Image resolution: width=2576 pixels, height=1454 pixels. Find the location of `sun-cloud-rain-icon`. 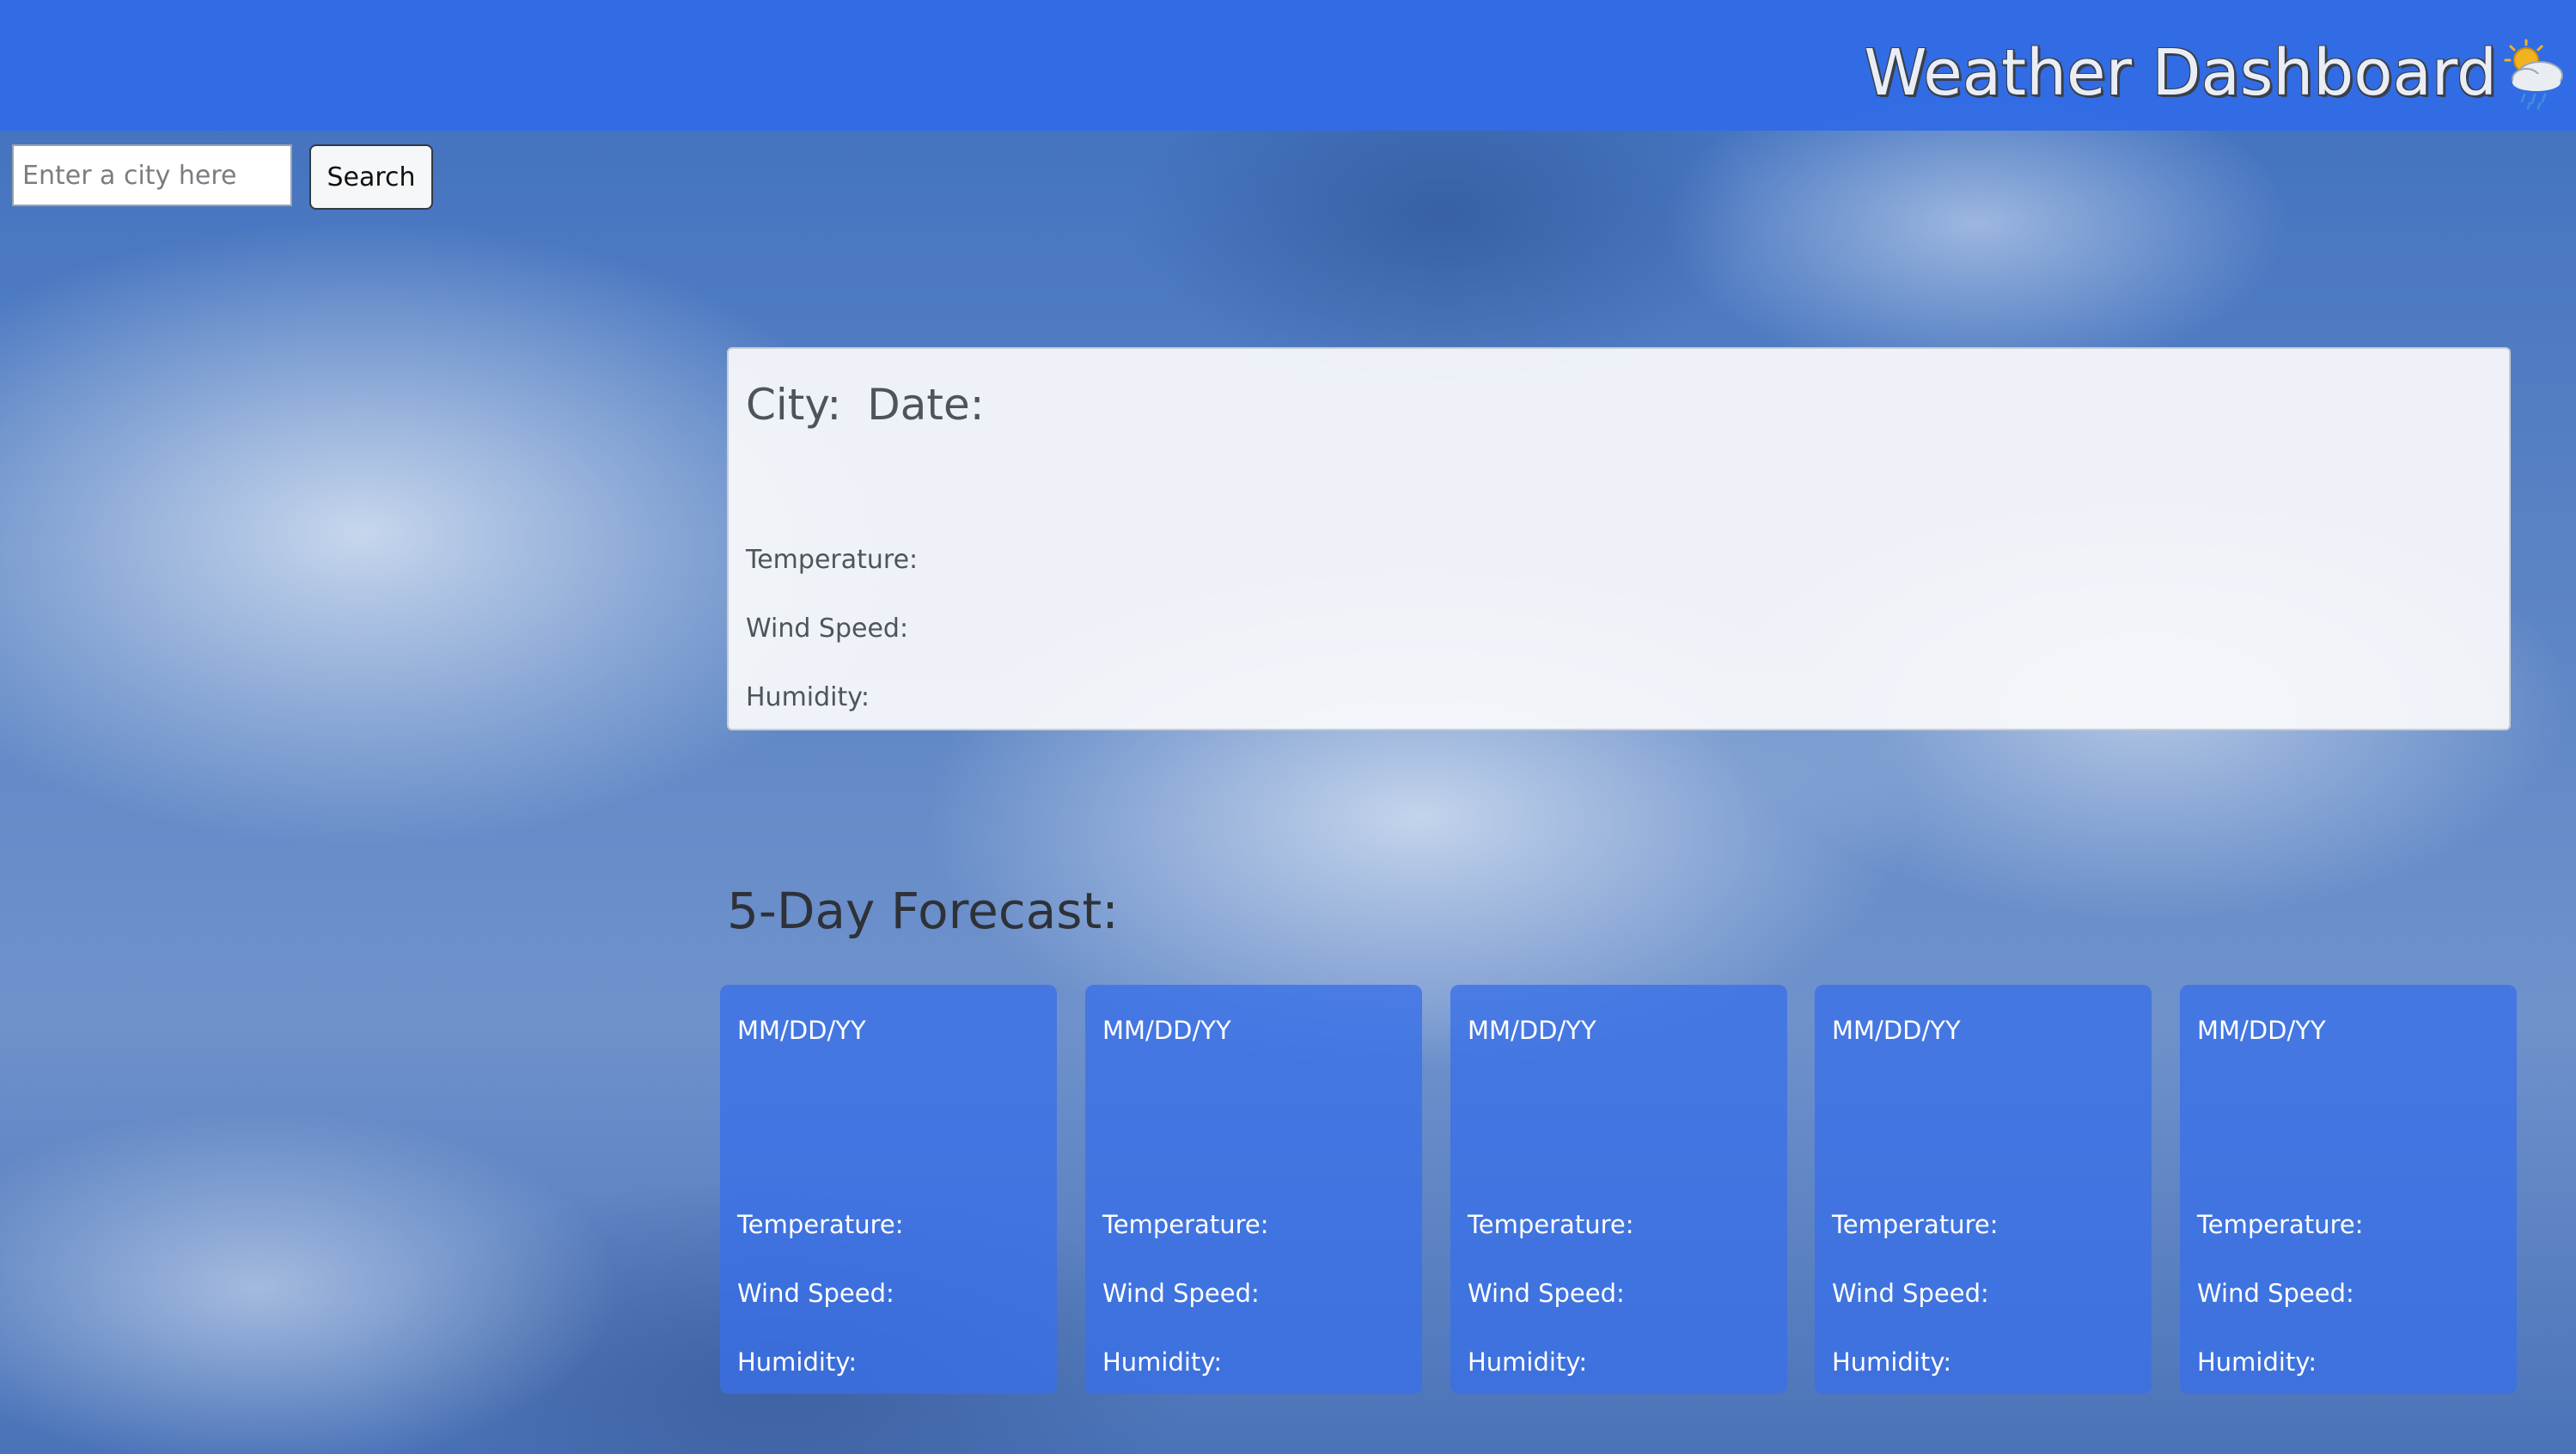

sun-cloud-rain-icon is located at coordinates (2533, 74).